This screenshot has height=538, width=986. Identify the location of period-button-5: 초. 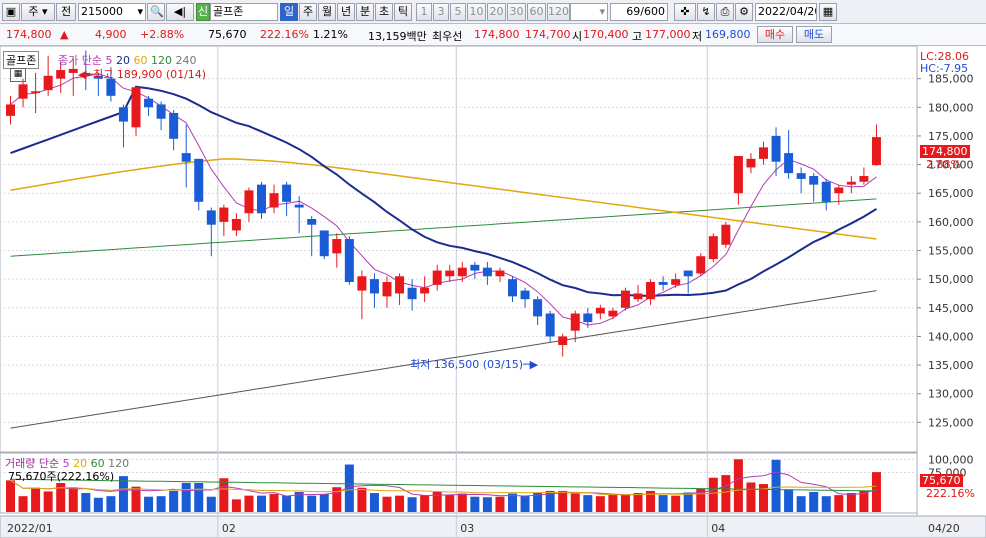
(384, 12).